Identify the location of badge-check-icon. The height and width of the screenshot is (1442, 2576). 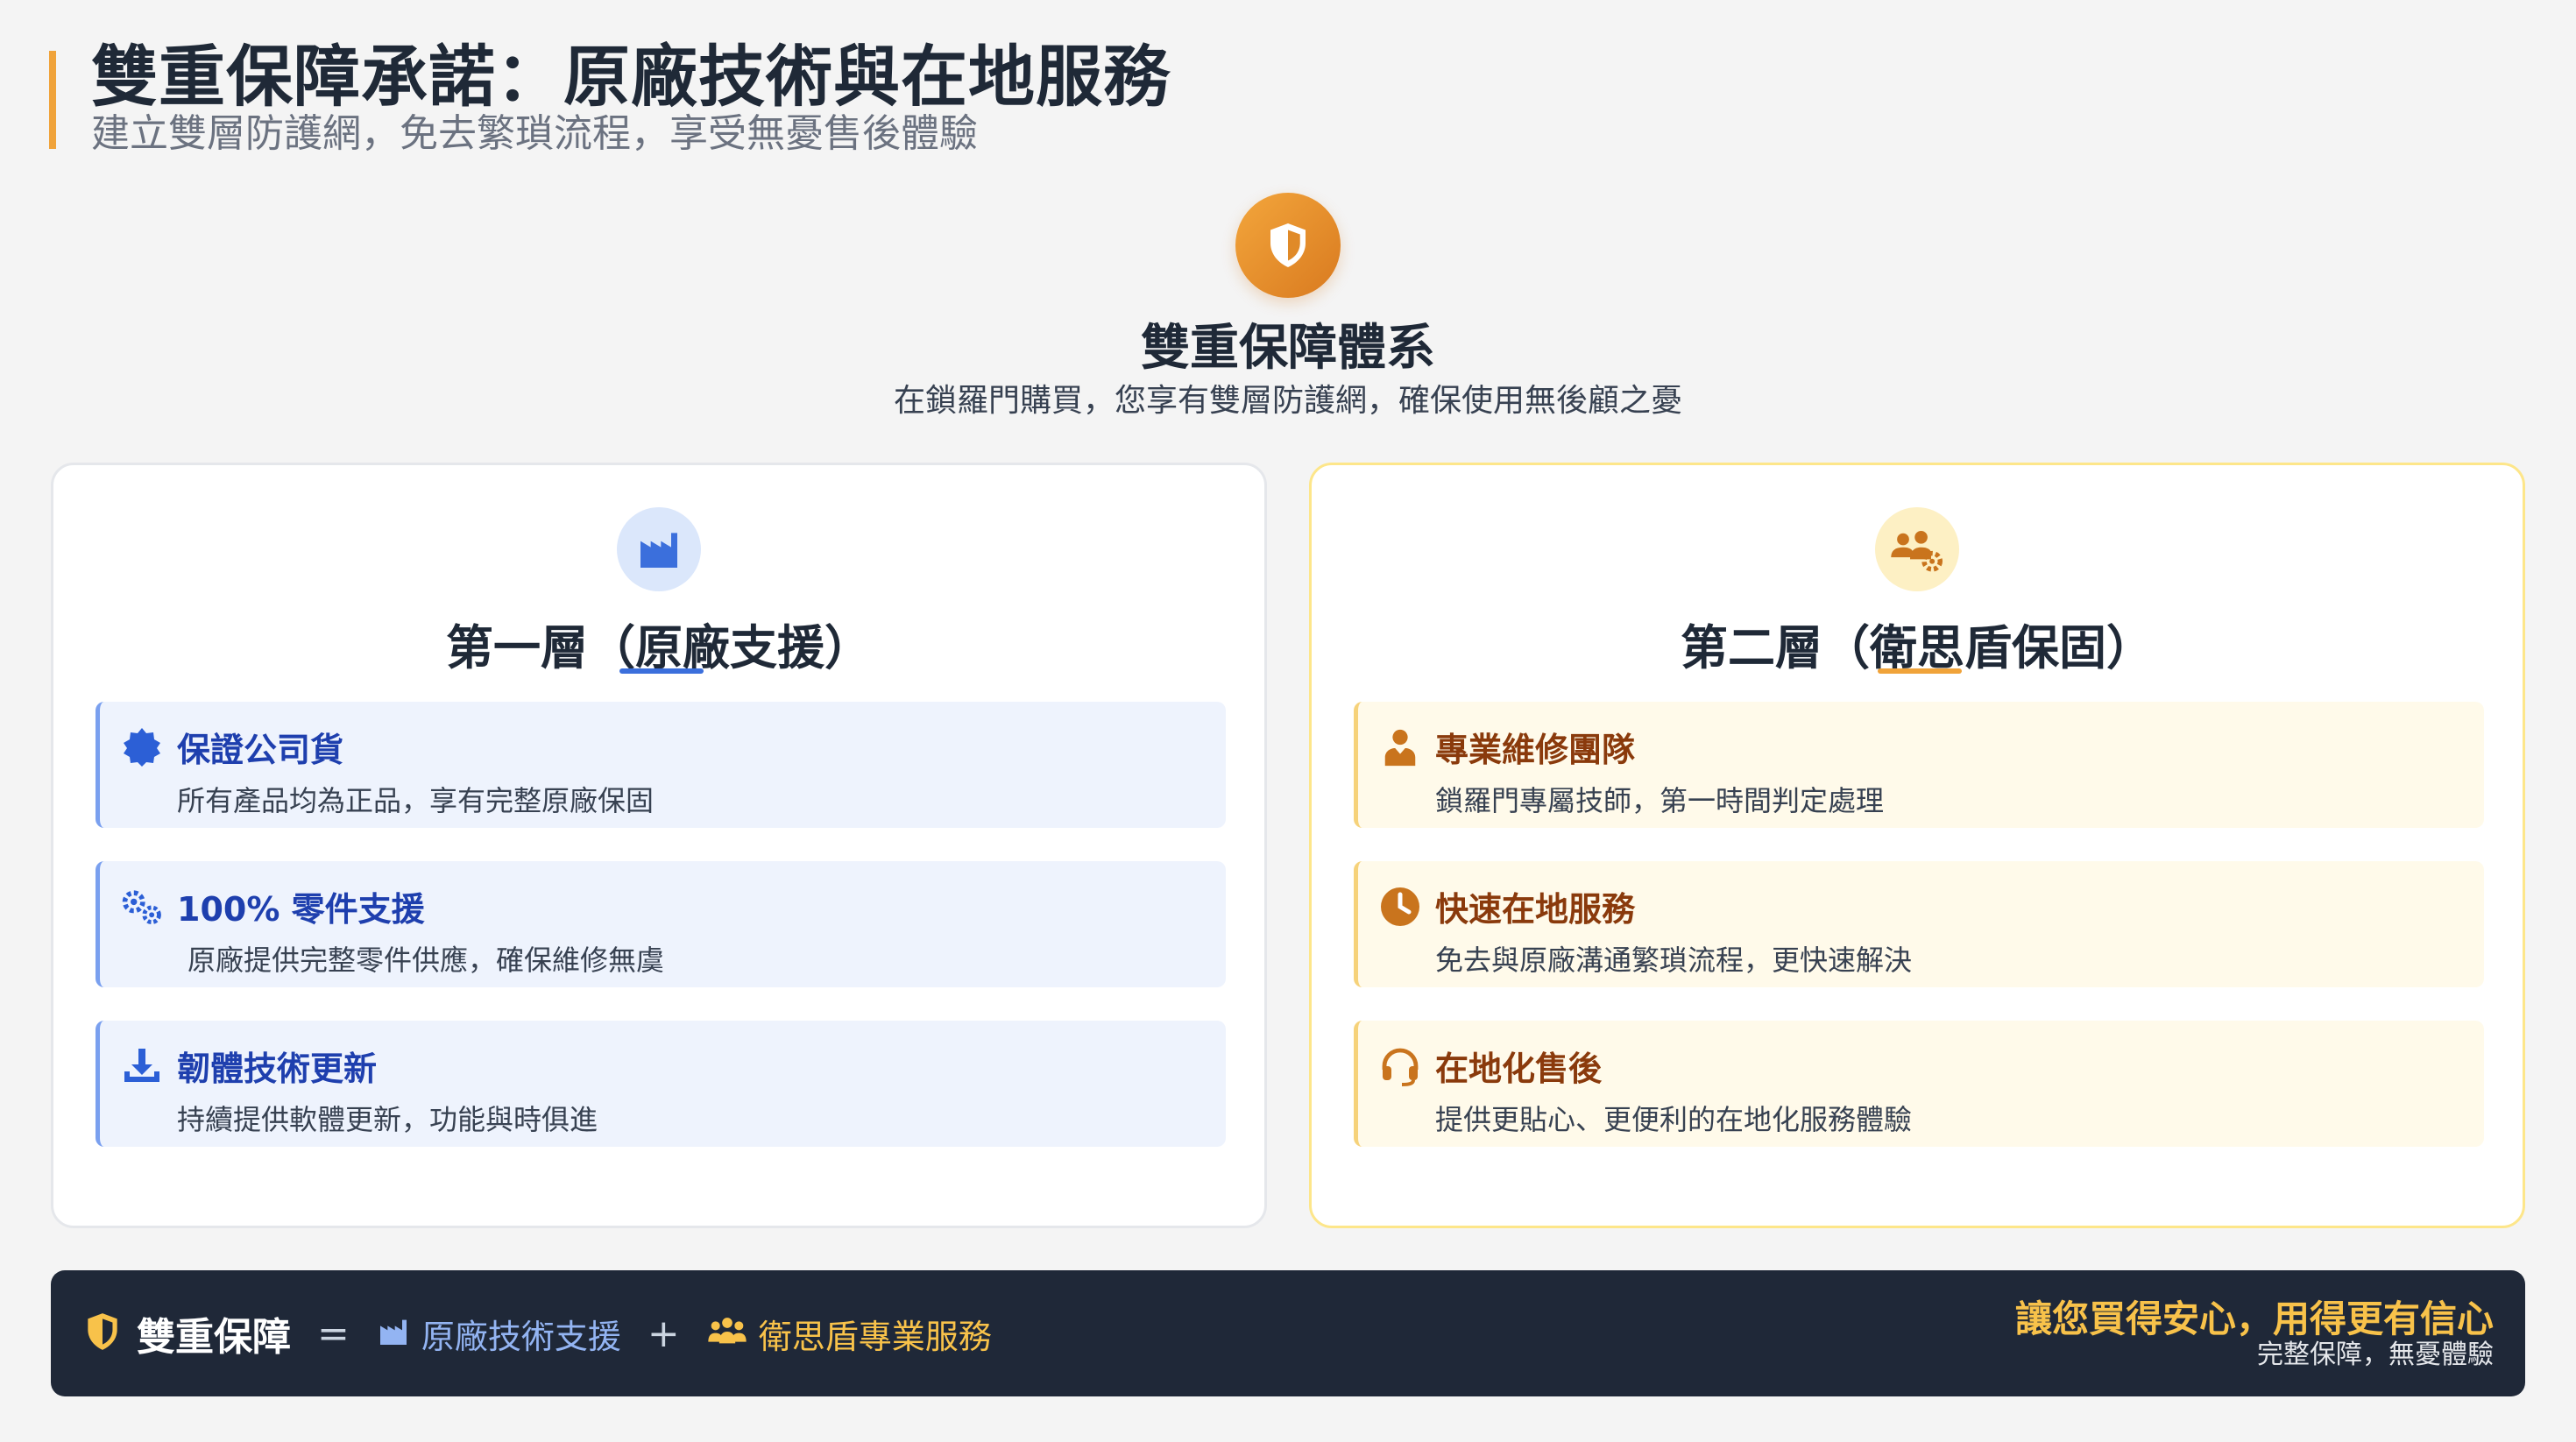
(142, 747).